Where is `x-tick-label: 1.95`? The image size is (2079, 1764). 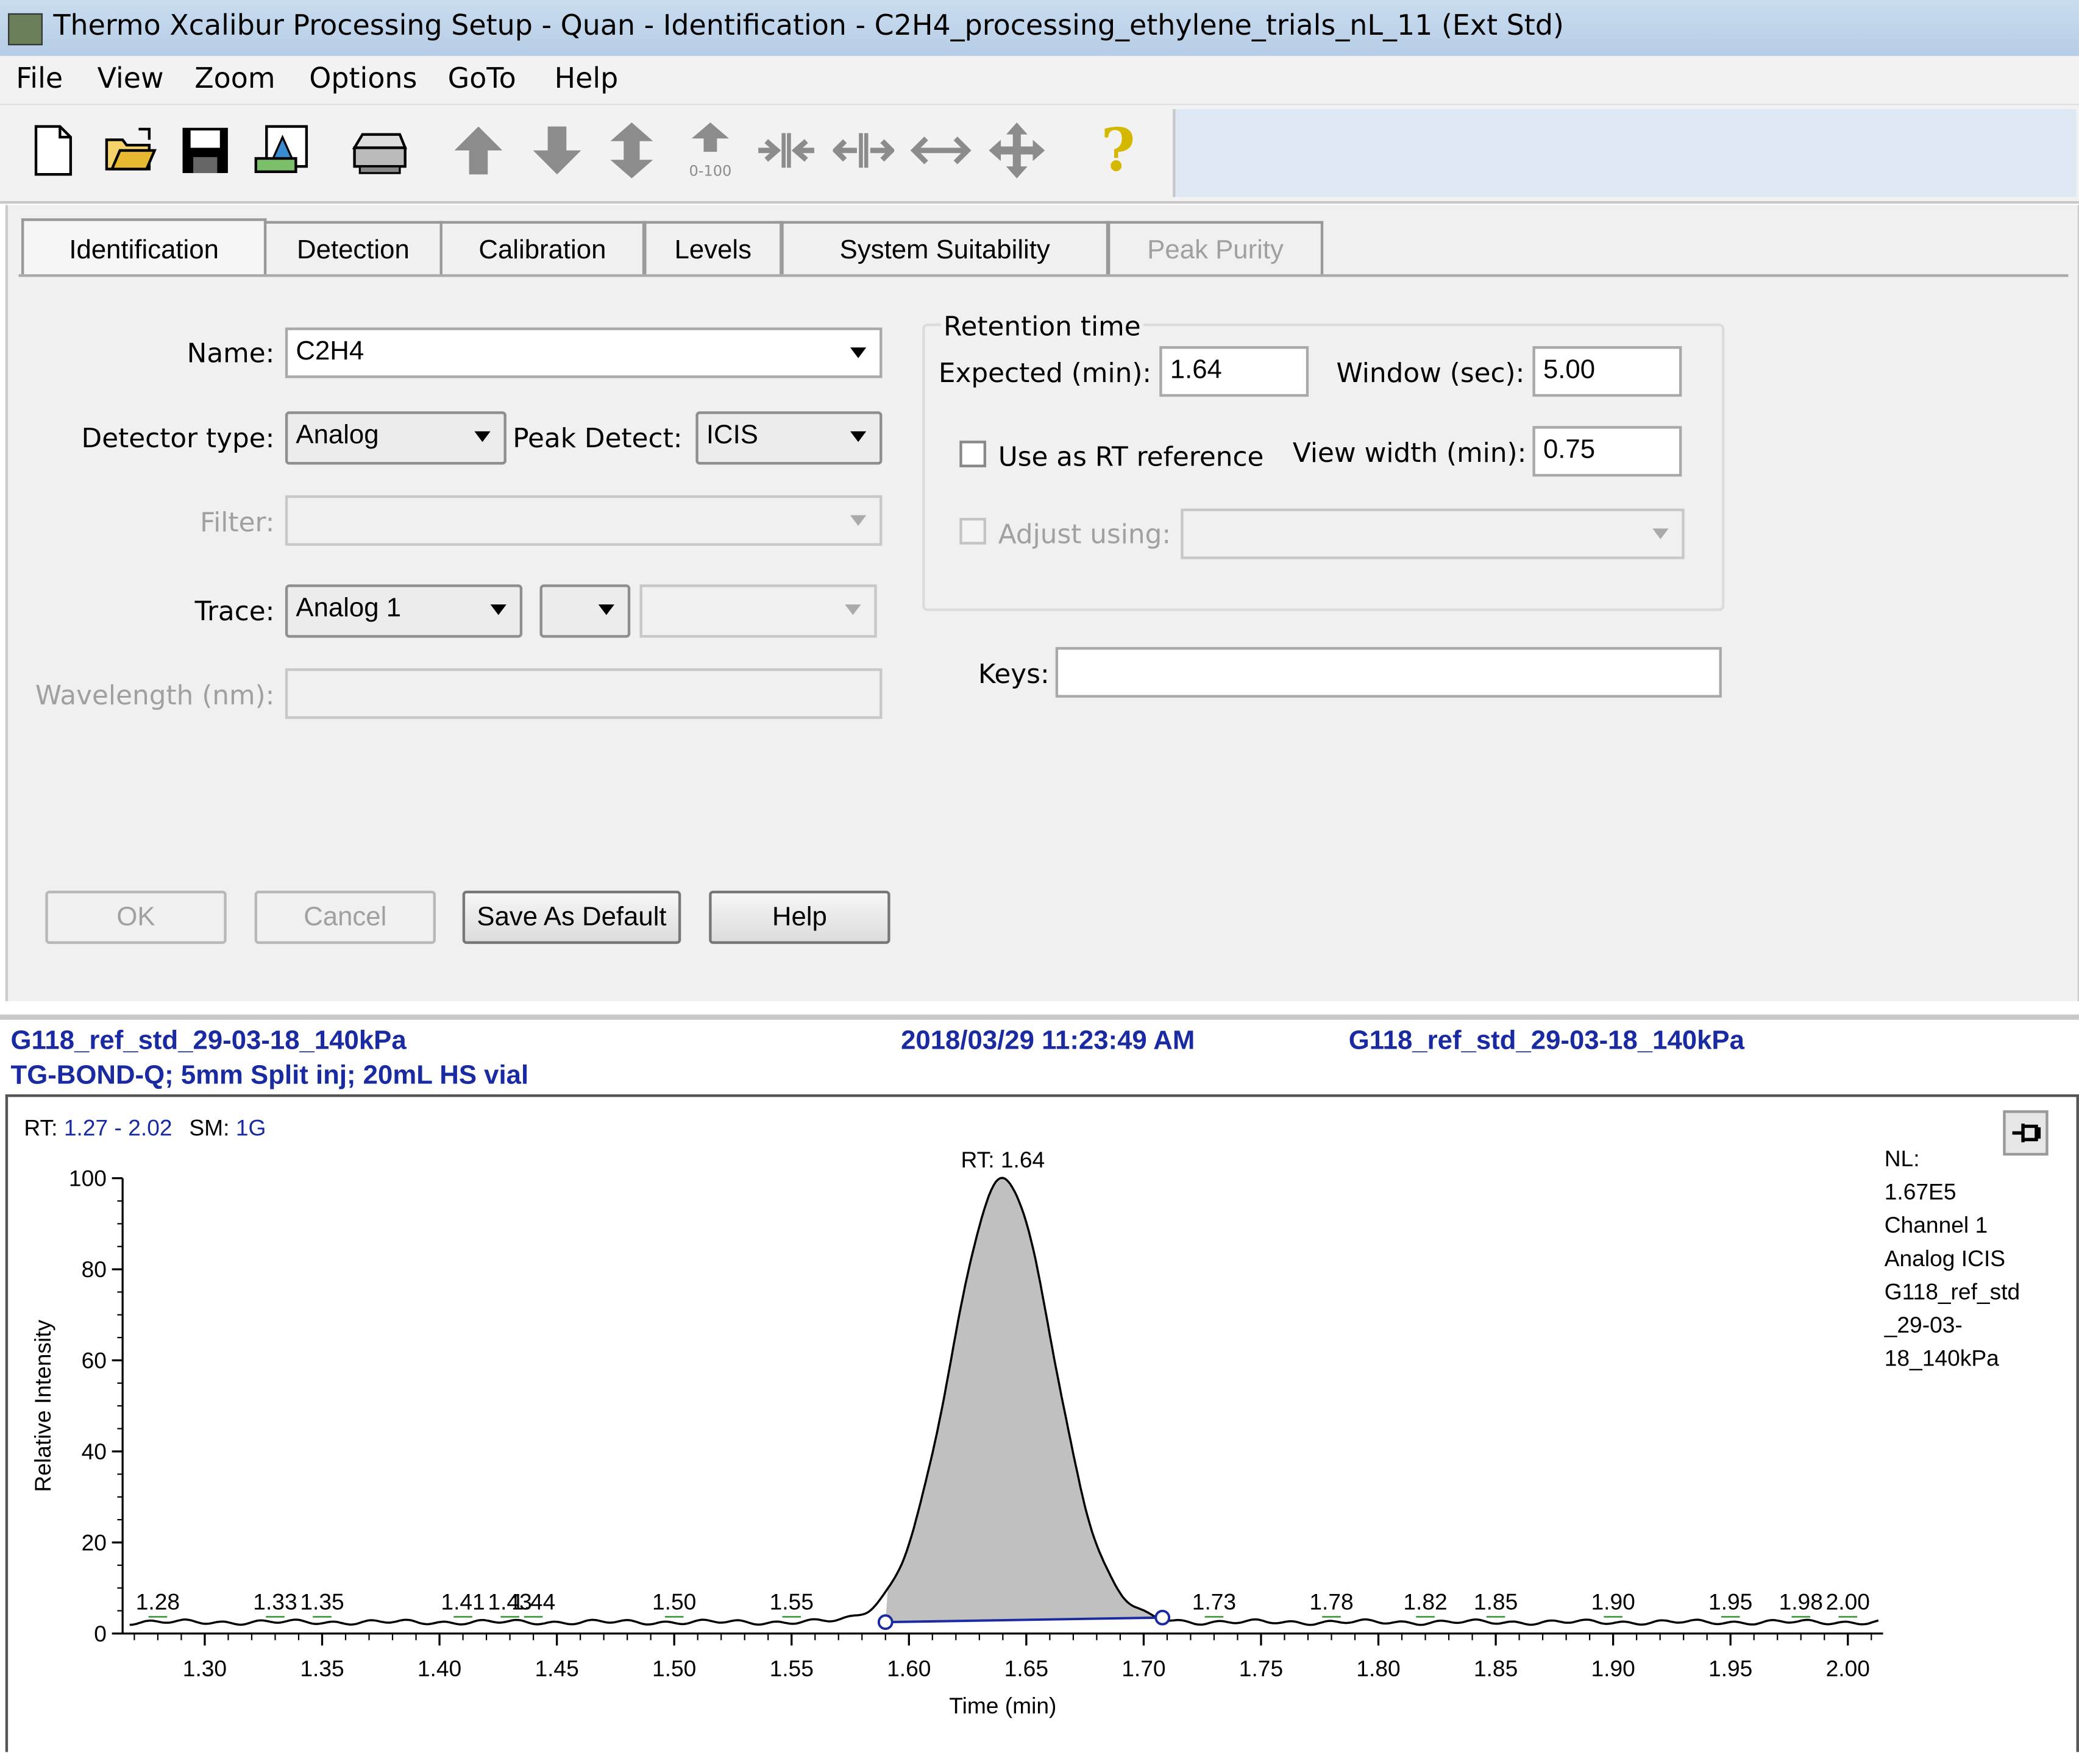
x-tick-label: 1.95 is located at coordinates (1730, 1669).